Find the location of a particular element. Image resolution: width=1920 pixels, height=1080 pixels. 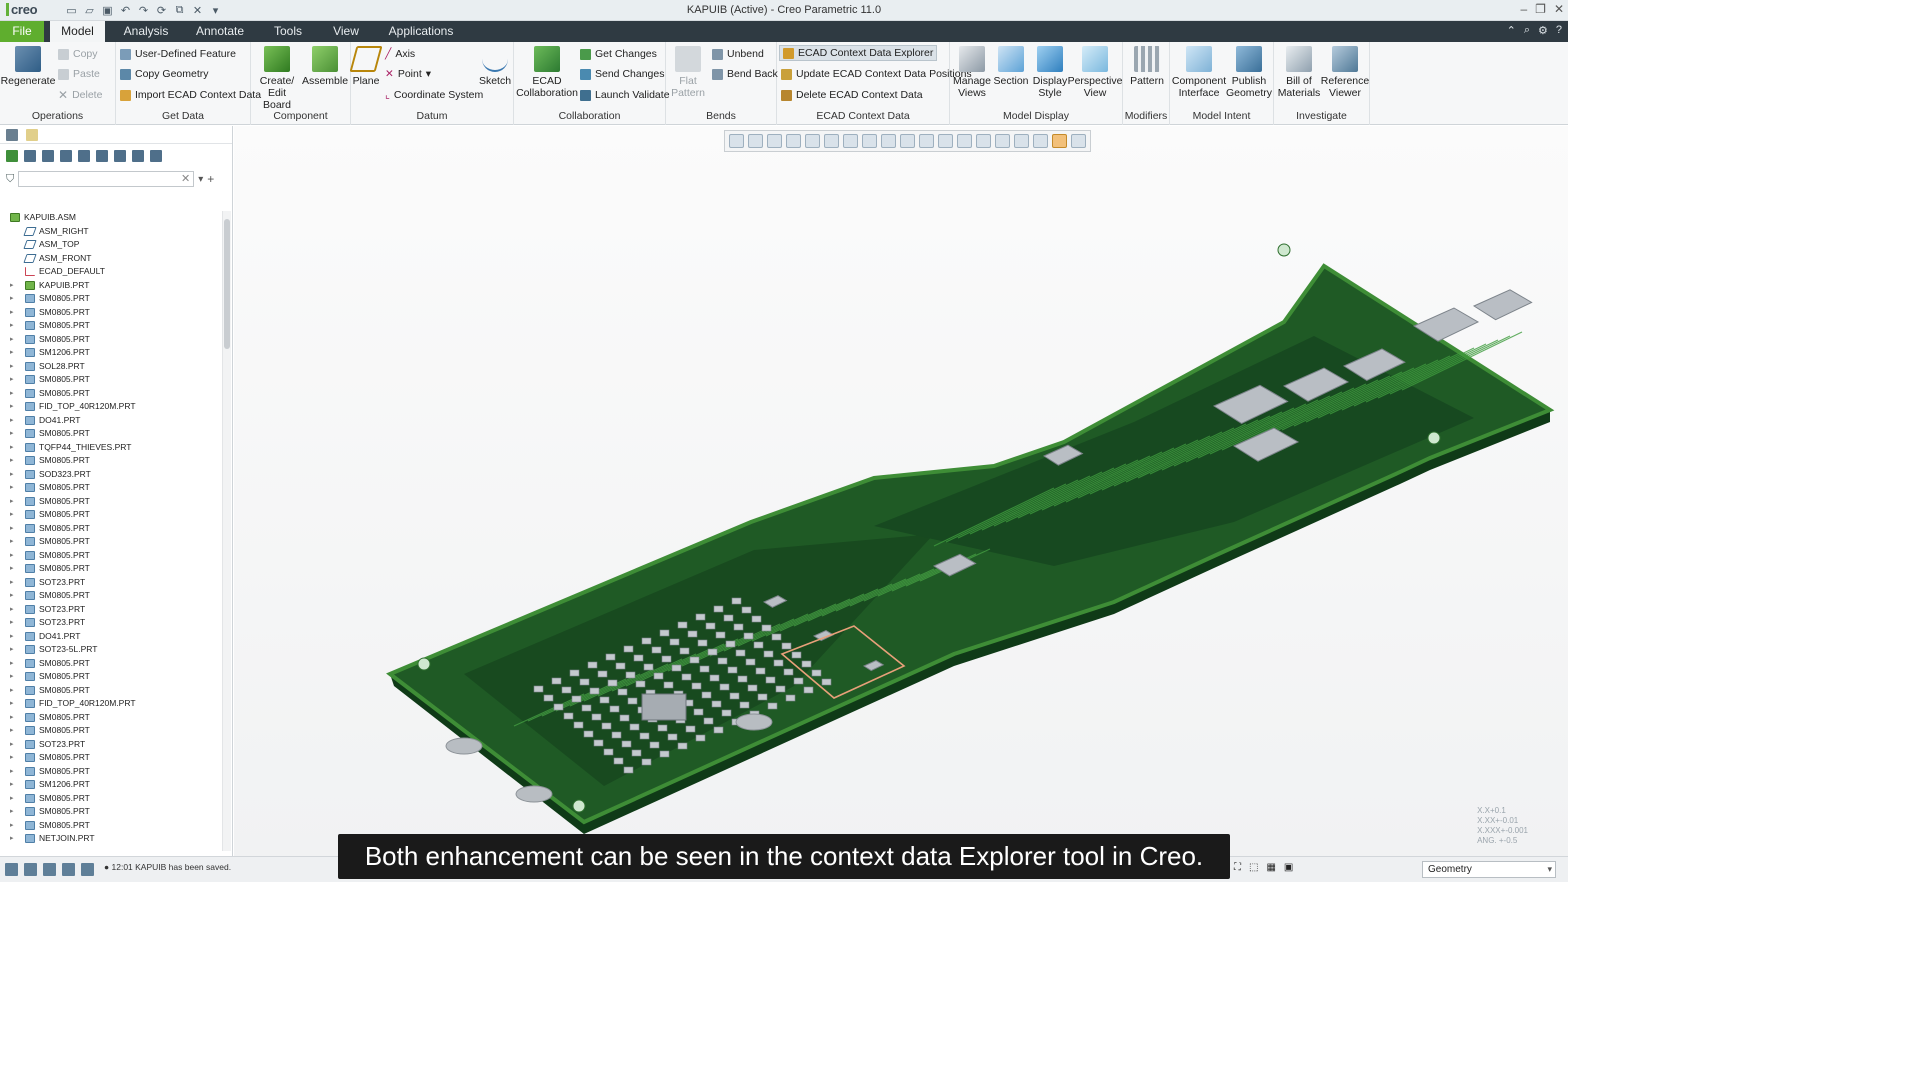

tree-item: ▸ SOT23-5L.PRT is located at coordinates (111, 650).